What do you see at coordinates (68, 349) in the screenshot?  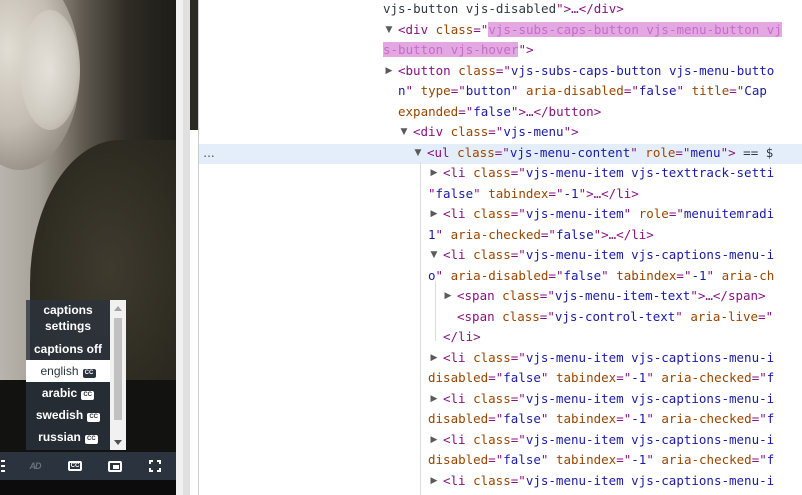 I see `menu-item-captions-off: captions off` at bounding box center [68, 349].